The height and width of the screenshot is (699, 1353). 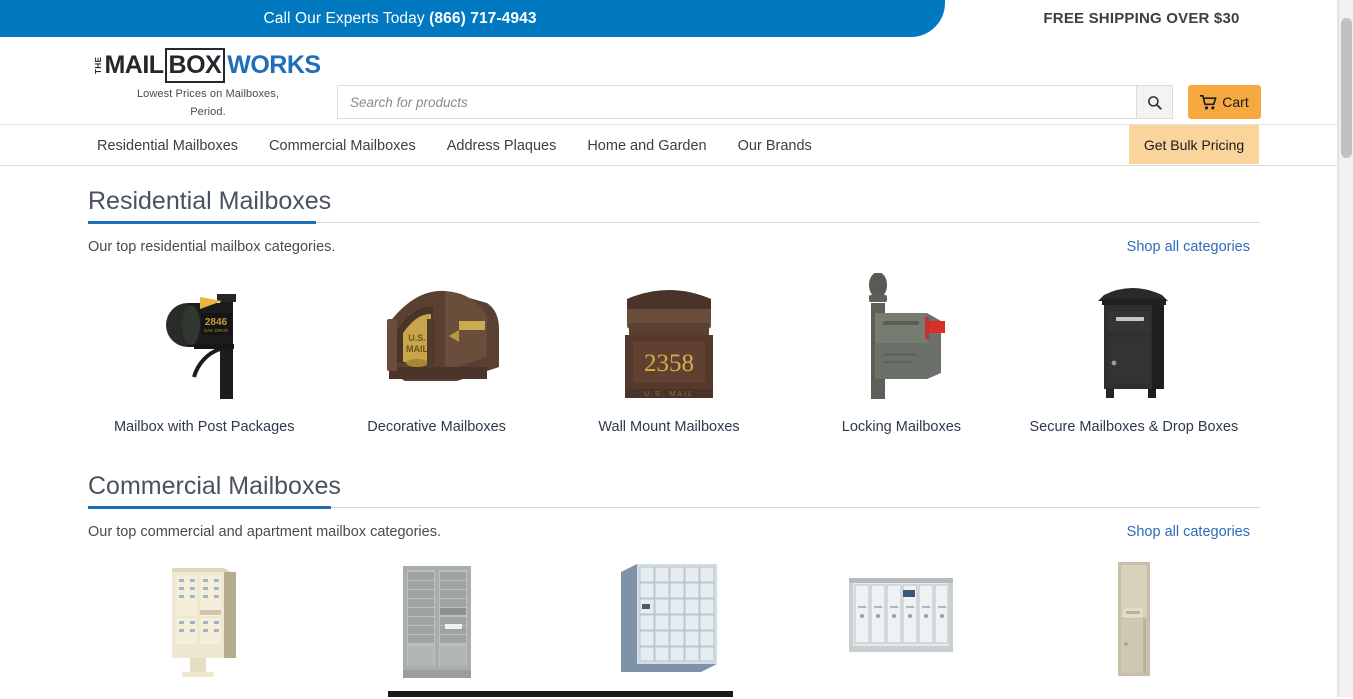 I want to click on svg-text: MAIL, so click(x=417, y=349).